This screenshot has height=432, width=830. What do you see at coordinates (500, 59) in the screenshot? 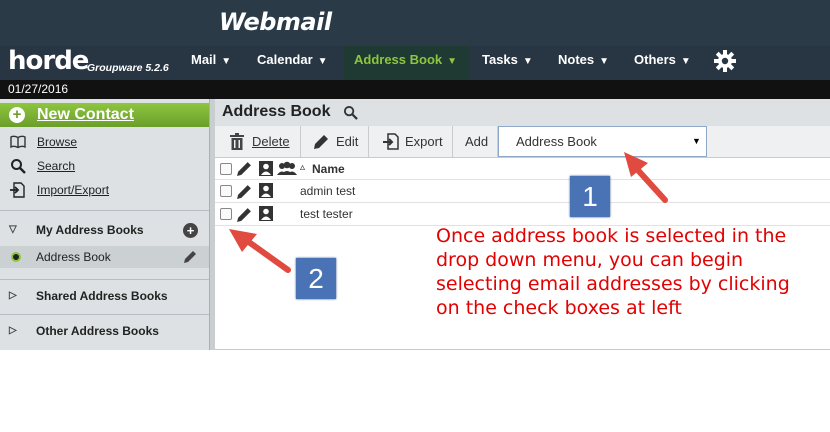
I see `nav-label: Tasks` at bounding box center [500, 59].